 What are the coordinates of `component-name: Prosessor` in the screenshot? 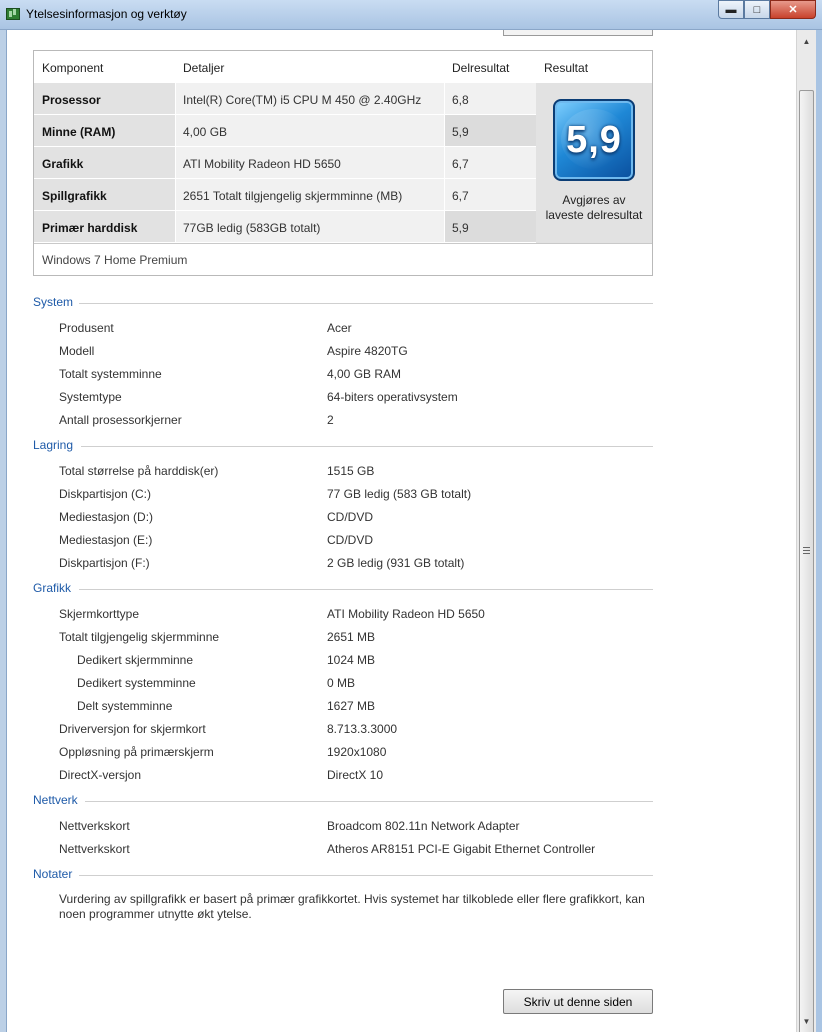 It's located at (104, 98).